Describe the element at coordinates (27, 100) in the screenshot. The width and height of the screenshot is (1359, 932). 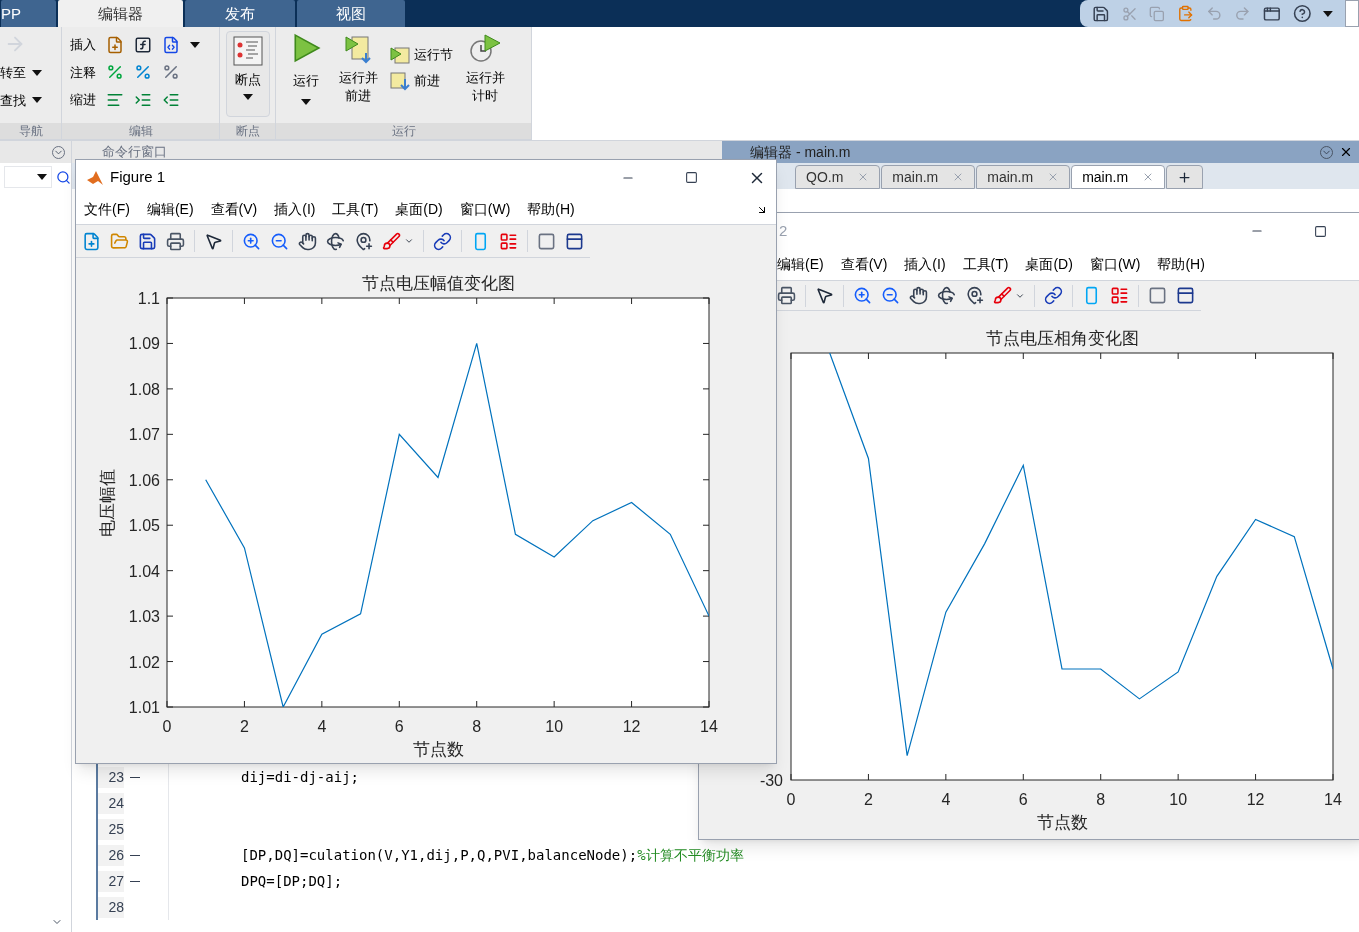
I see `dropdown-button: 查找` at that location.